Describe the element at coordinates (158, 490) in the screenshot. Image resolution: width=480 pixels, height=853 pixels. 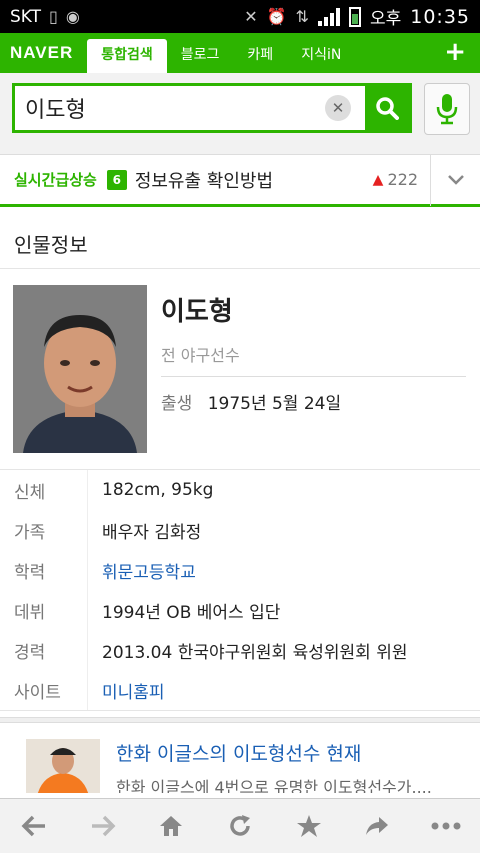
I see `detail-value: 182cm, 95kg` at that location.